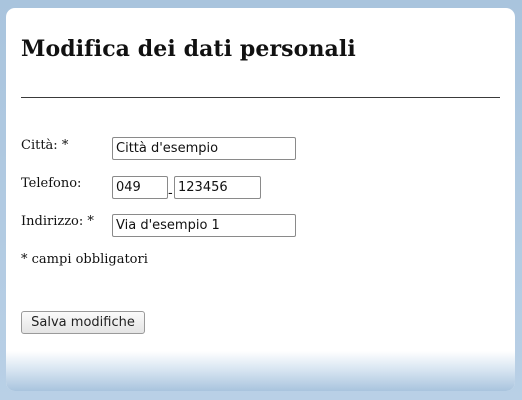 The width and height of the screenshot is (522, 400). I want to click on save-button: Salva modifiche, so click(83, 322).